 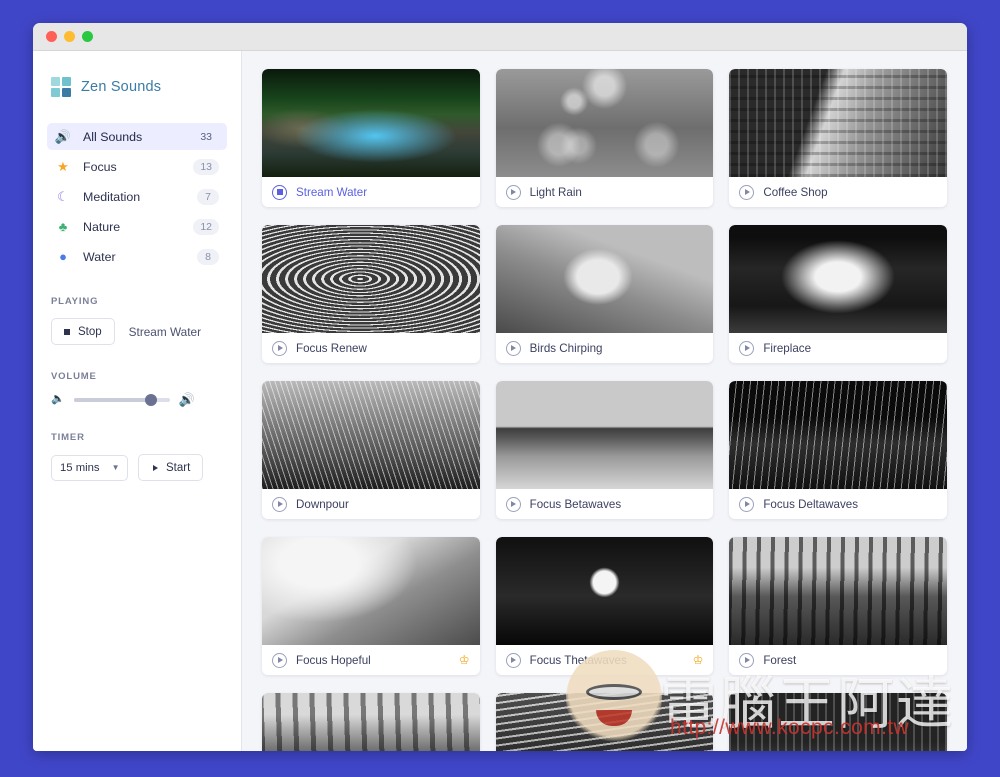 I want to click on droplet-icon: ●, so click(x=63, y=256).